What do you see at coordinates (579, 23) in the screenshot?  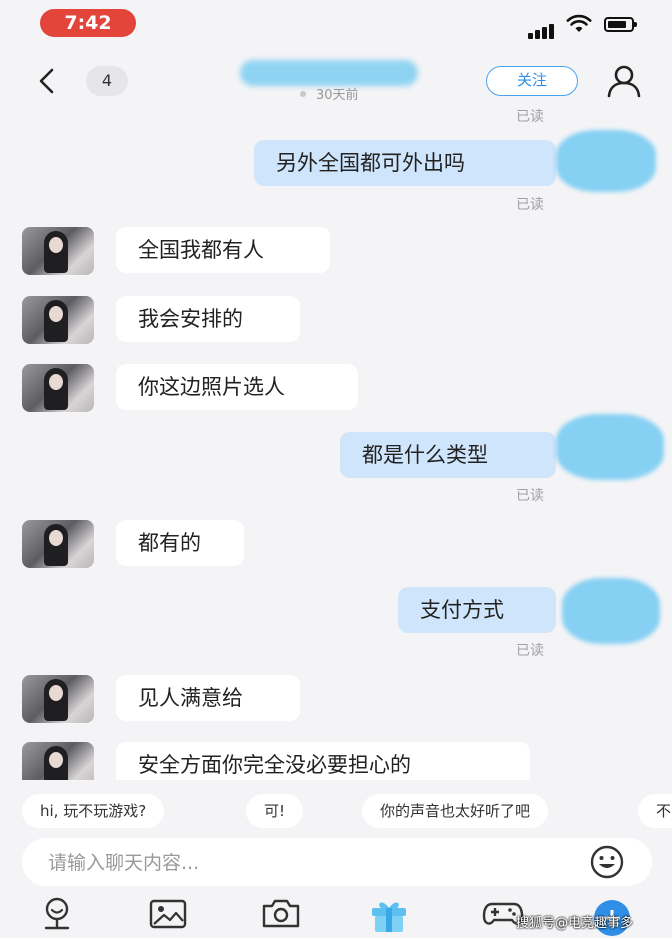 I see `wifi-icon` at bounding box center [579, 23].